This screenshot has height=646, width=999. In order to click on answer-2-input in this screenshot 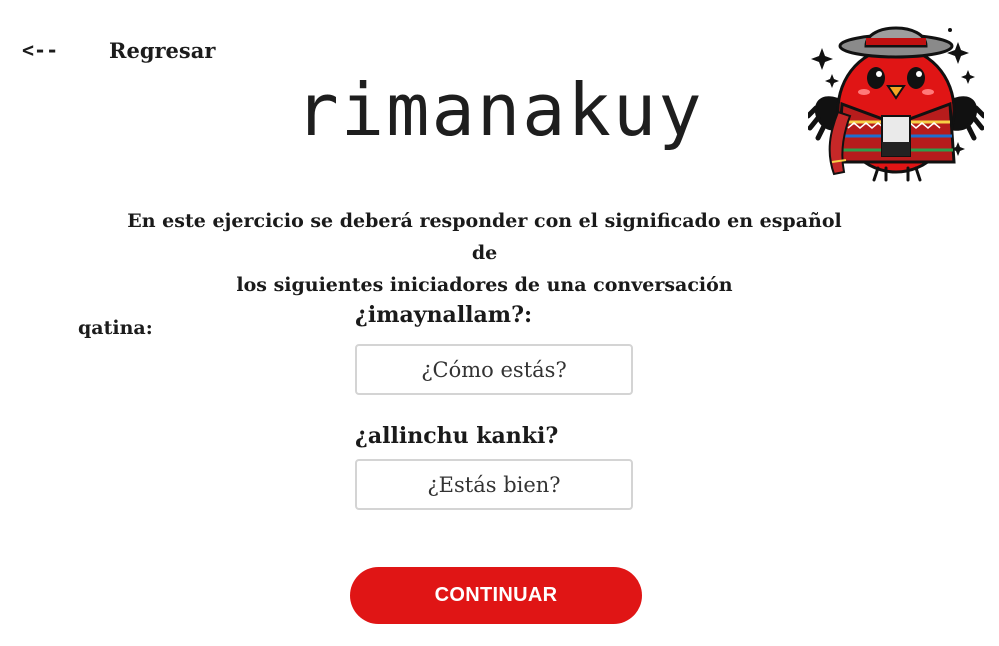, I will do `click(494, 484)`.